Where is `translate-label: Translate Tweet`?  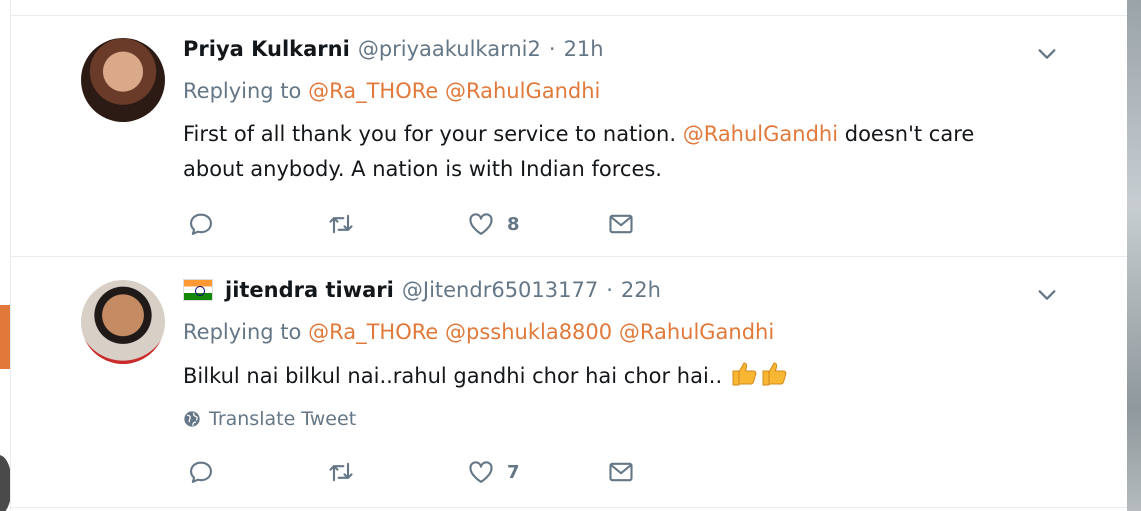
translate-label: Translate Tweet is located at coordinates (282, 419).